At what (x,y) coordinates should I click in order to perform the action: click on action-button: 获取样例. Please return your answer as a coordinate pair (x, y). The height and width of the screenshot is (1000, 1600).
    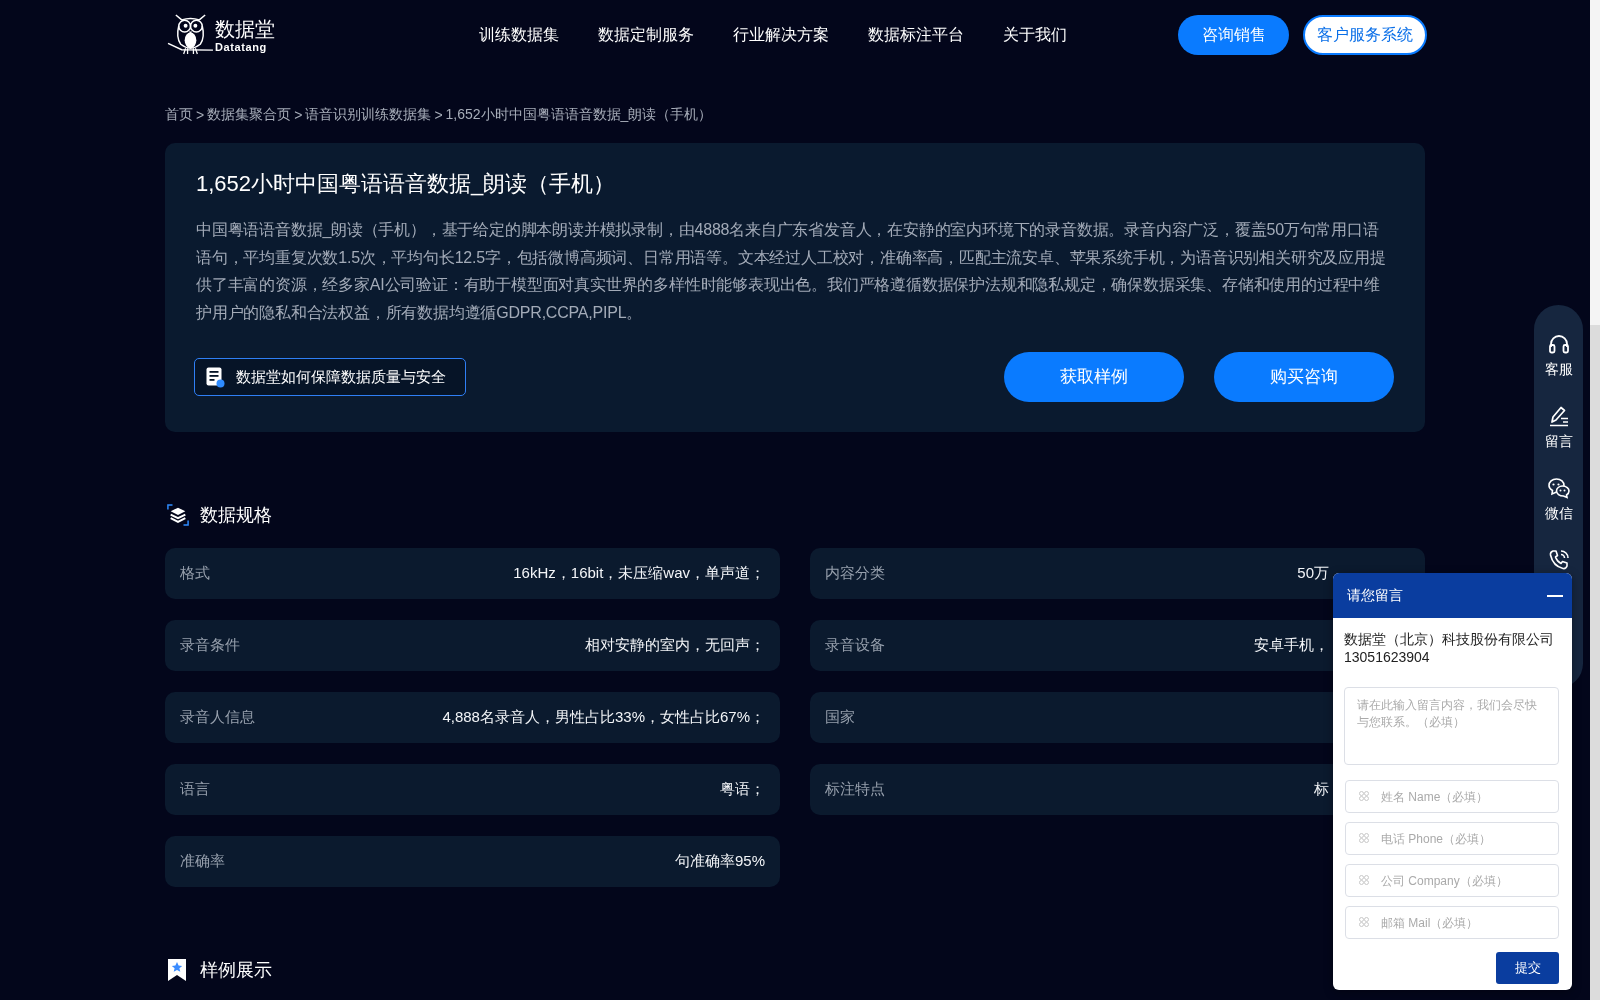
    Looking at the image, I should click on (1094, 377).